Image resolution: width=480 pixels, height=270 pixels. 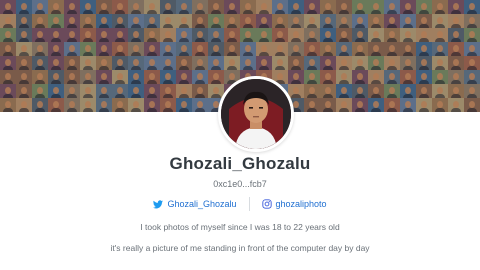 What do you see at coordinates (249, 204) in the screenshot?
I see `social-divider` at bounding box center [249, 204].